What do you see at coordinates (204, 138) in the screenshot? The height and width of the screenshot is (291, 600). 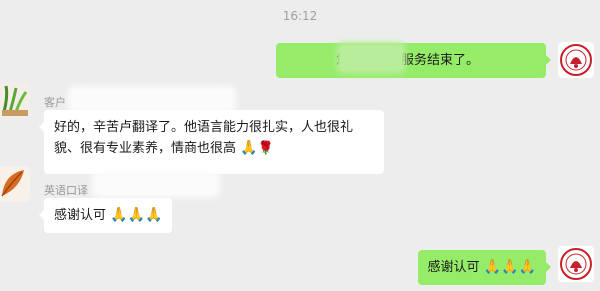 I see `message-text: 好的，辛苦卢翻译了。他语言能力很扎实，人也很礼貌、很有专业素养，情商也很高` at bounding box center [204, 138].